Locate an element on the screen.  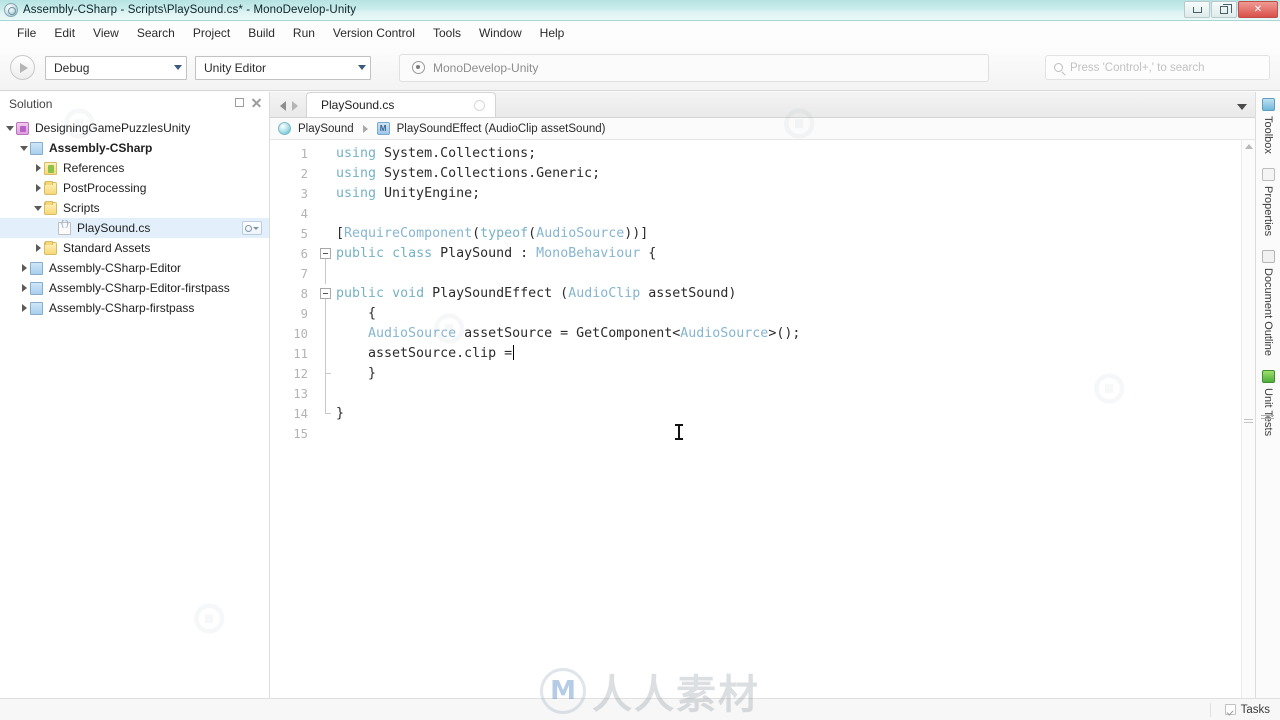
menu-version-control: Version Control is located at coordinates (374, 33).